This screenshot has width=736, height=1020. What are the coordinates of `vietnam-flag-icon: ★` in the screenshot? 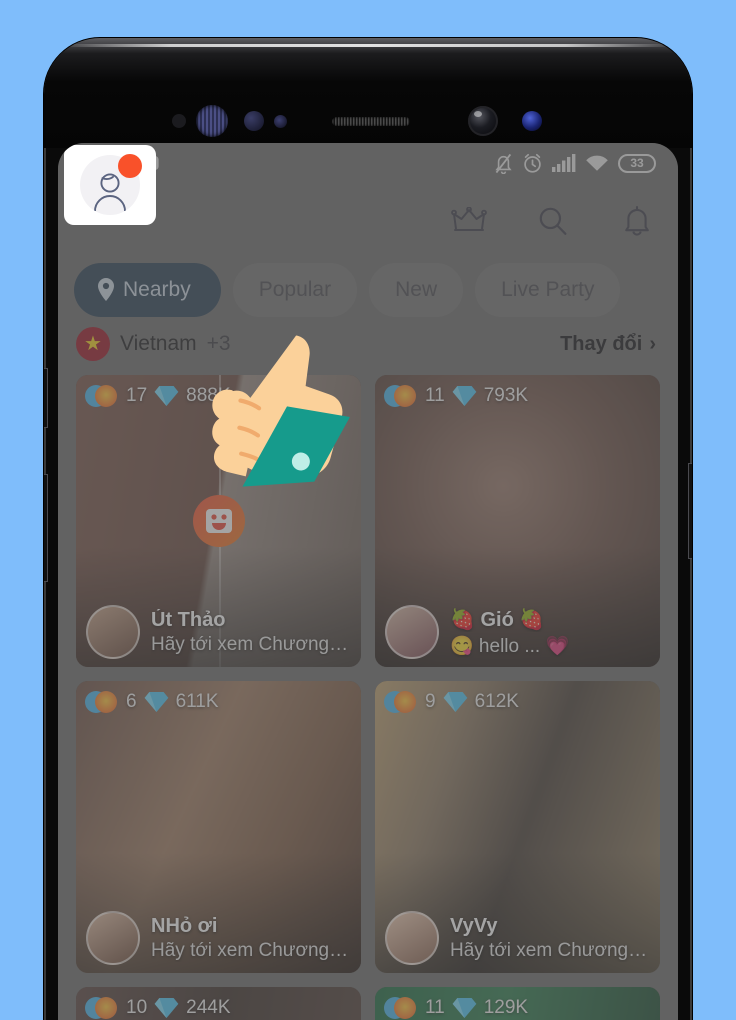 It's located at (93, 344).